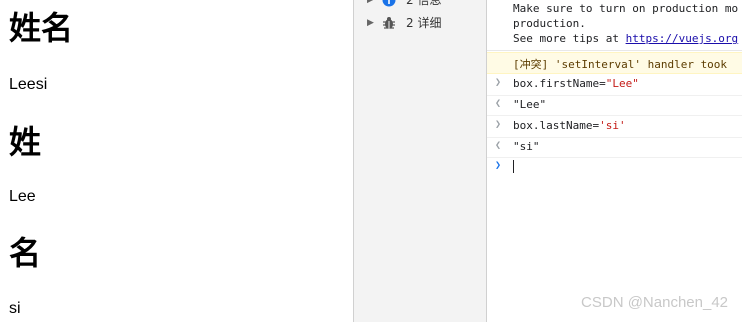  I want to click on console-prompt: ❯, so click(614, 168).